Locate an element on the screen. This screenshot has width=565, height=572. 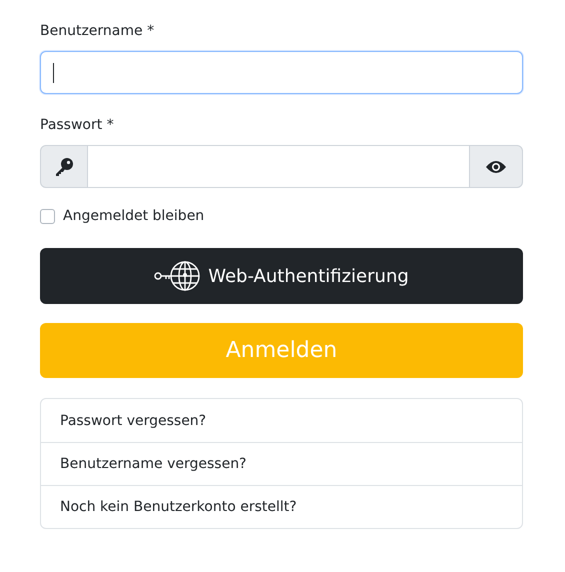
field-label: Benutzername * is located at coordinates (97, 31).